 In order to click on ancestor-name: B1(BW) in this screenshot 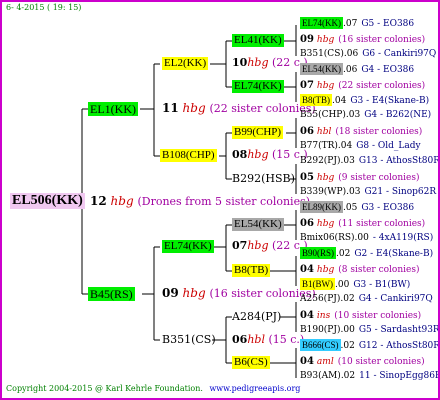, I will do `click(317, 284)`.